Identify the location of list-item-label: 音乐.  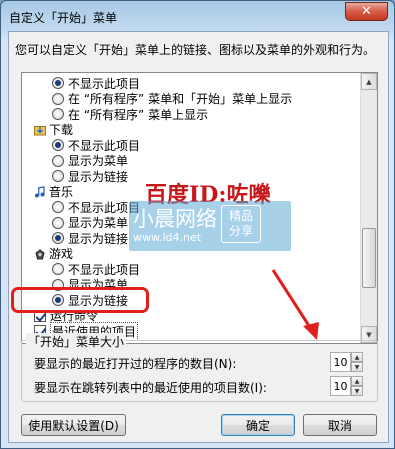
(61, 192).